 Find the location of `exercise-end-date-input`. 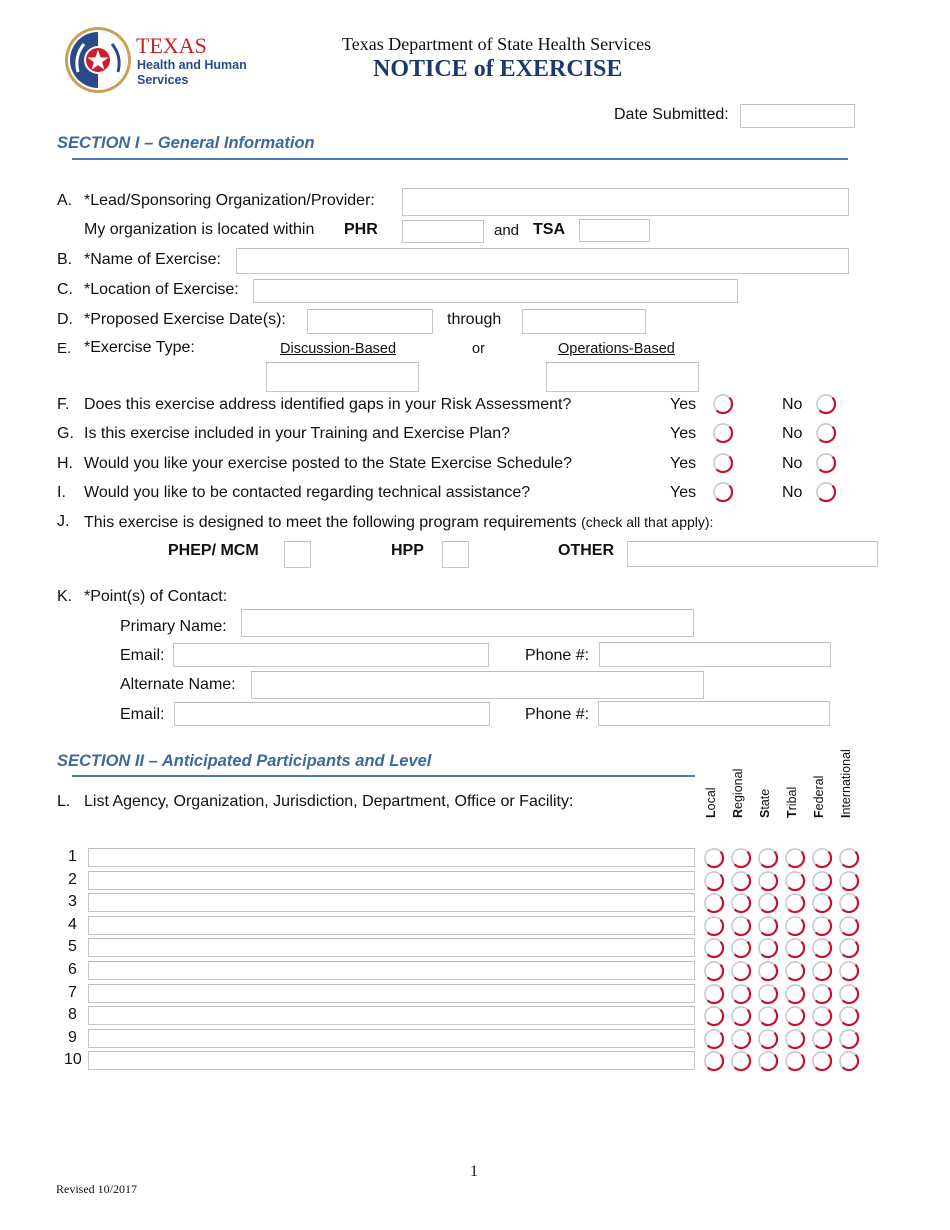

exercise-end-date-input is located at coordinates (584, 321).